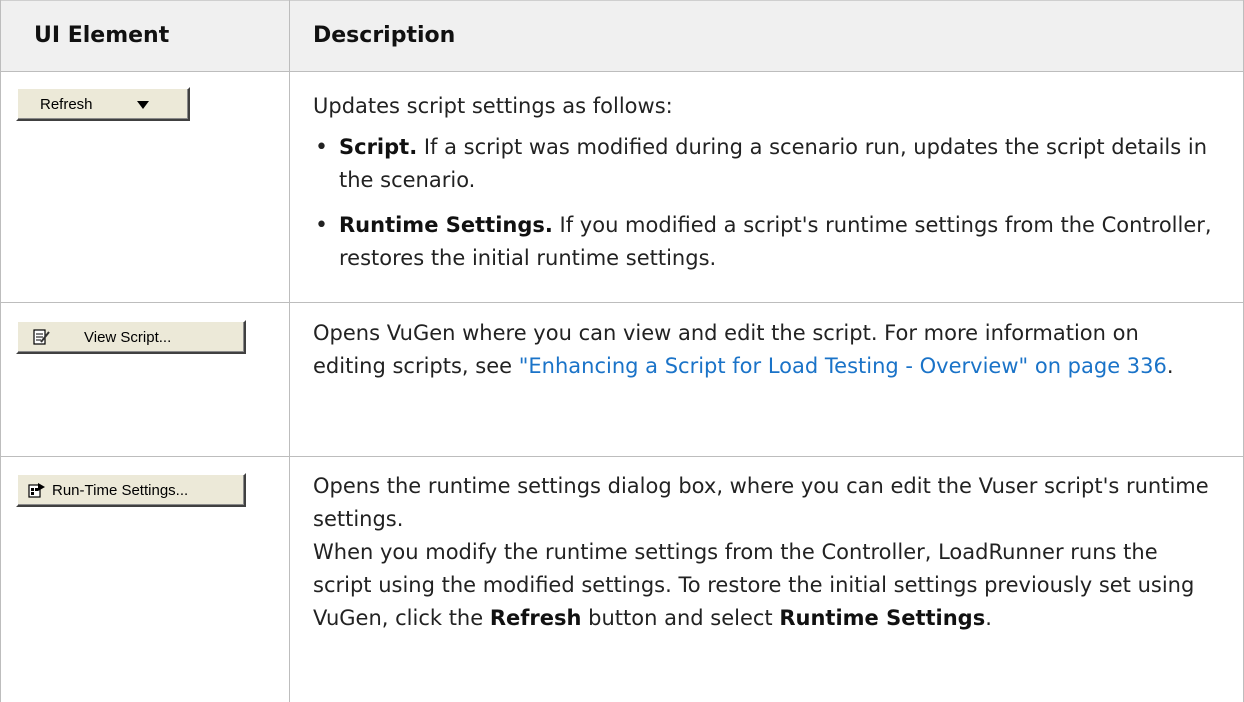 The image size is (1244, 702). What do you see at coordinates (680, 618) in the screenshot?
I see `para2-text-mid: button and select` at bounding box center [680, 618].